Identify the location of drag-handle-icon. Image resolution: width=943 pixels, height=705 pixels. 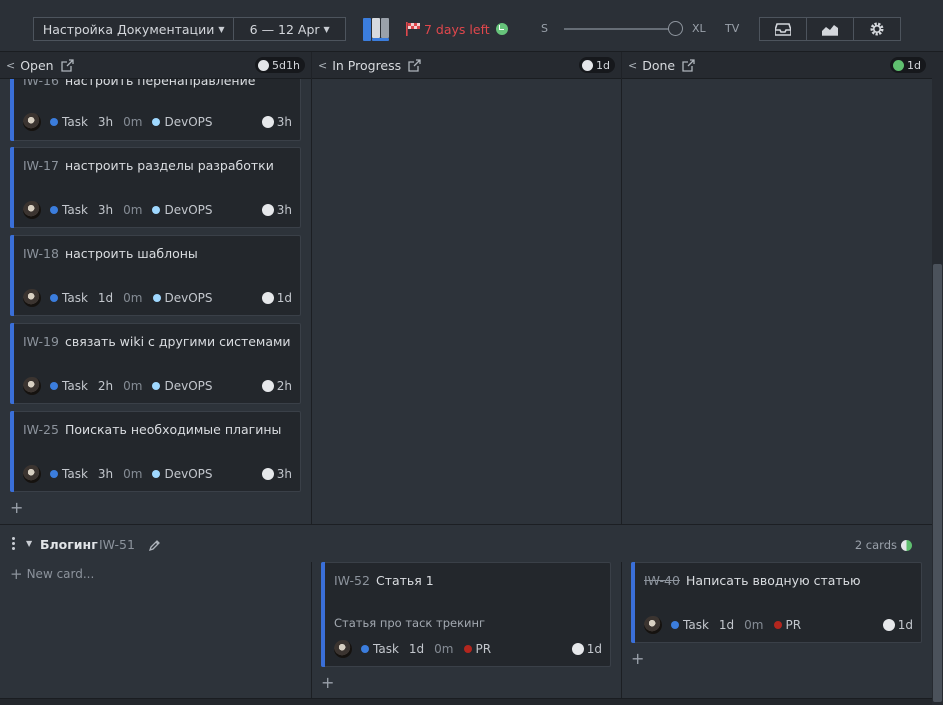
(14, 544).